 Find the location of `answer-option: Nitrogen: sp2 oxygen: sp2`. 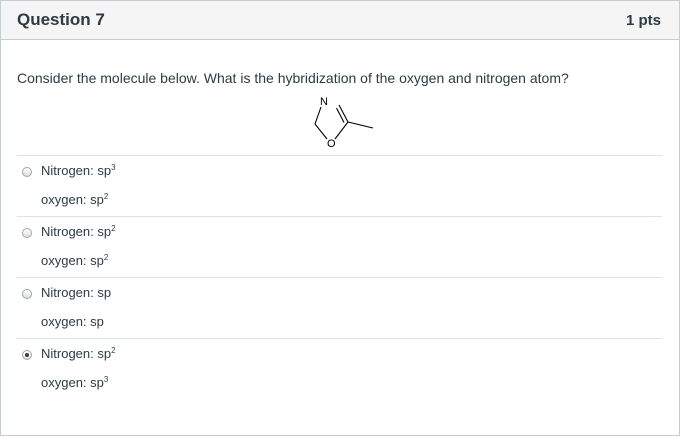

answer-option: Nitrogen: sp2 oxygen: sp2 is located at coordinates (339, 247).